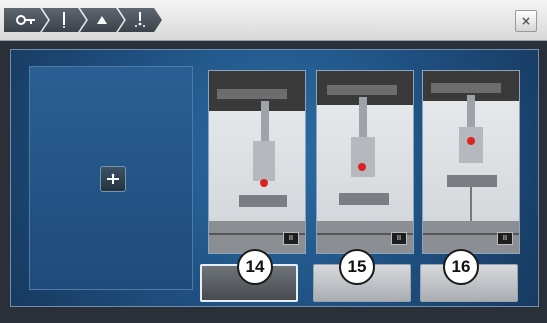 This screenshot has width=547, height=323. I want to click on needle-stop-icon, so click(140, 19).